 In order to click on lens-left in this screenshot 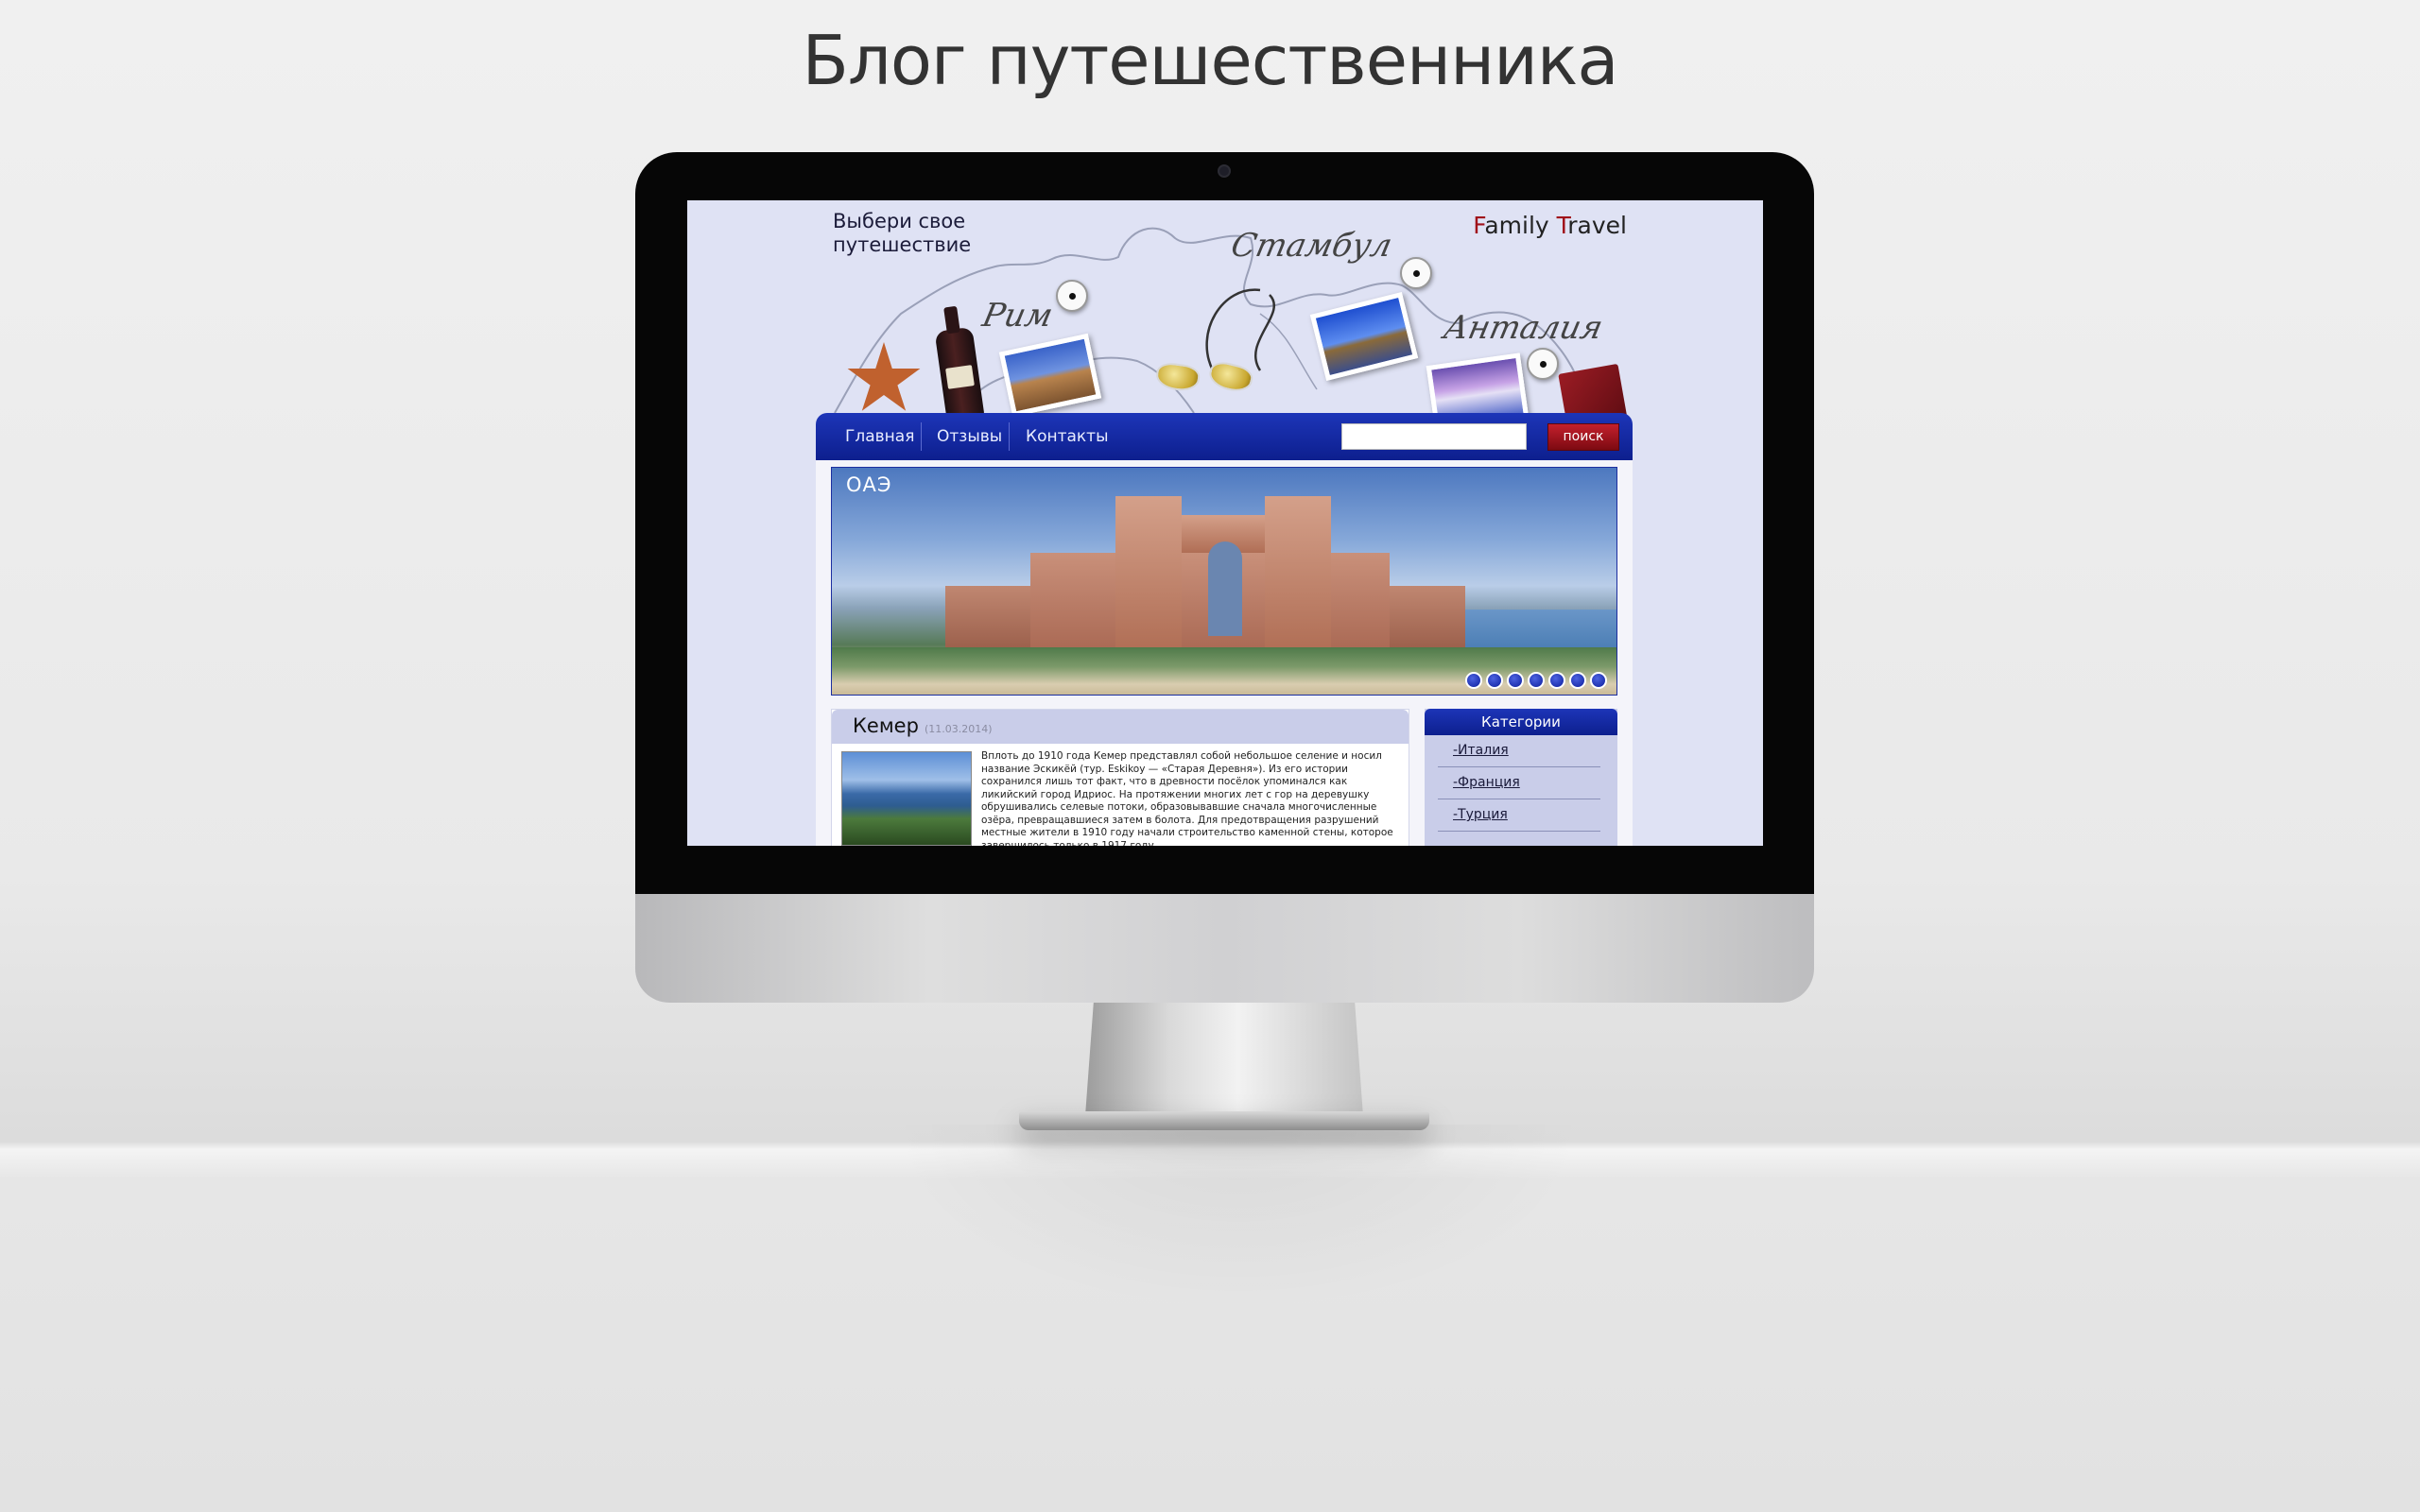, I will do `click(1177, 377)`.